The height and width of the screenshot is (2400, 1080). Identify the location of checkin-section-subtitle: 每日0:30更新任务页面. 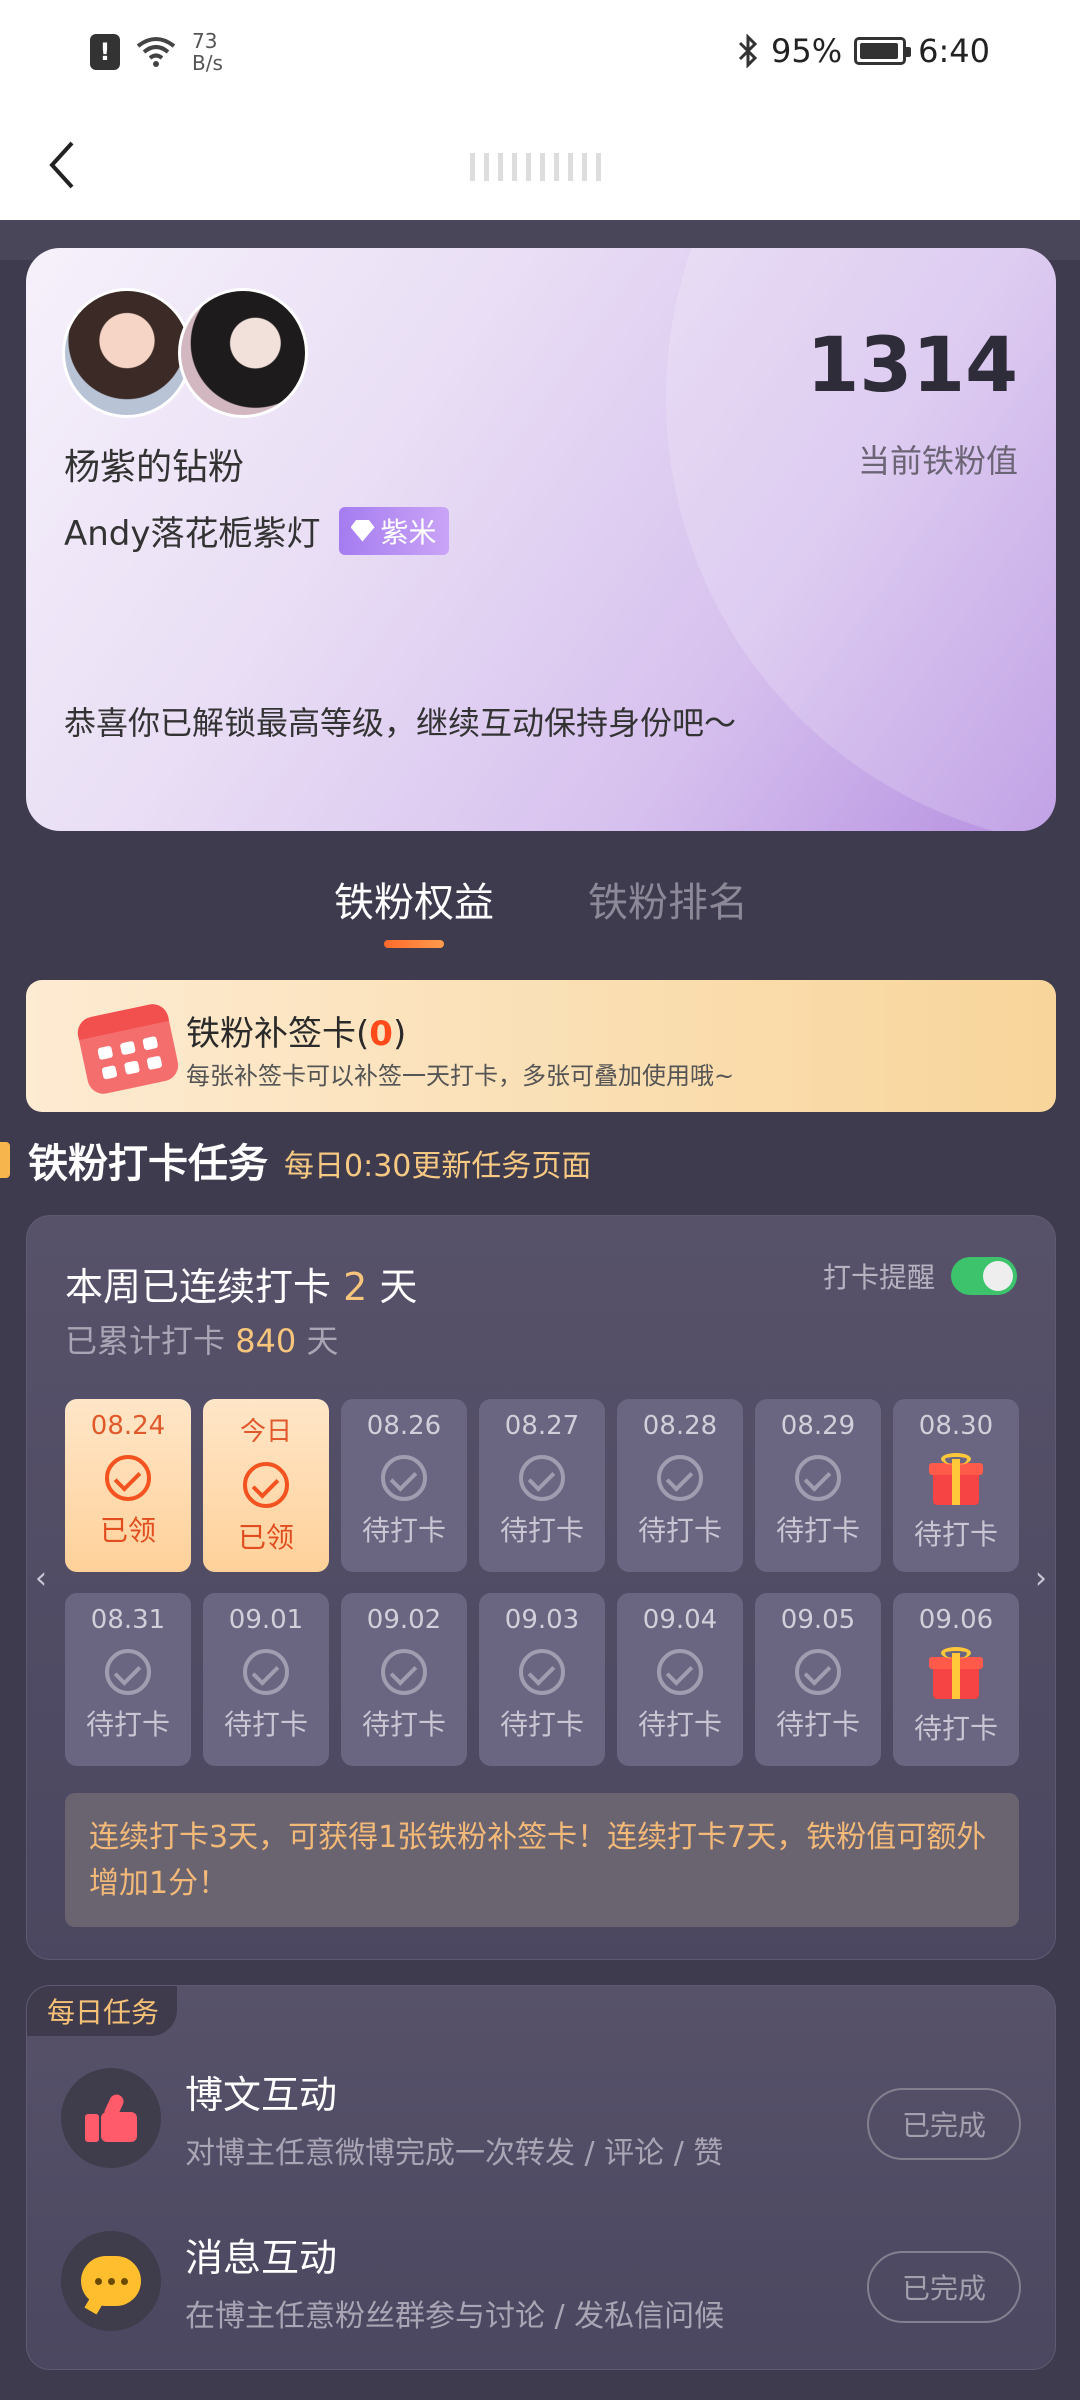
(438, 1166).